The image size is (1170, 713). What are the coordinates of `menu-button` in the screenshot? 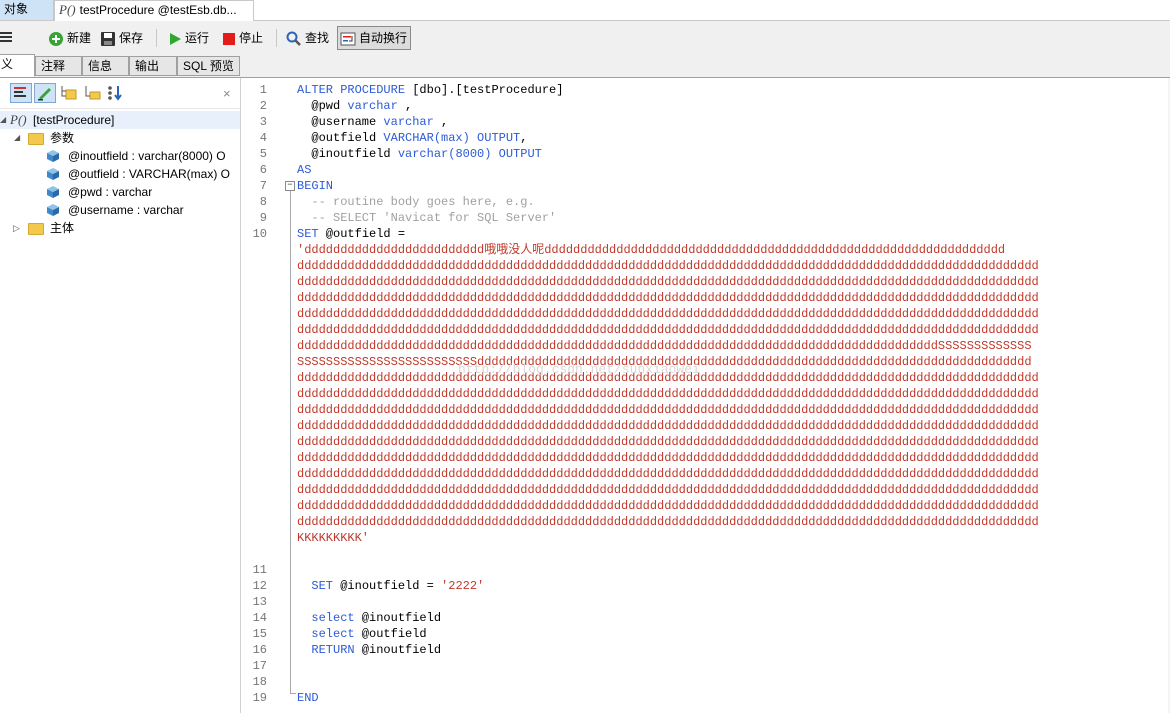 It's located at (6, 40).